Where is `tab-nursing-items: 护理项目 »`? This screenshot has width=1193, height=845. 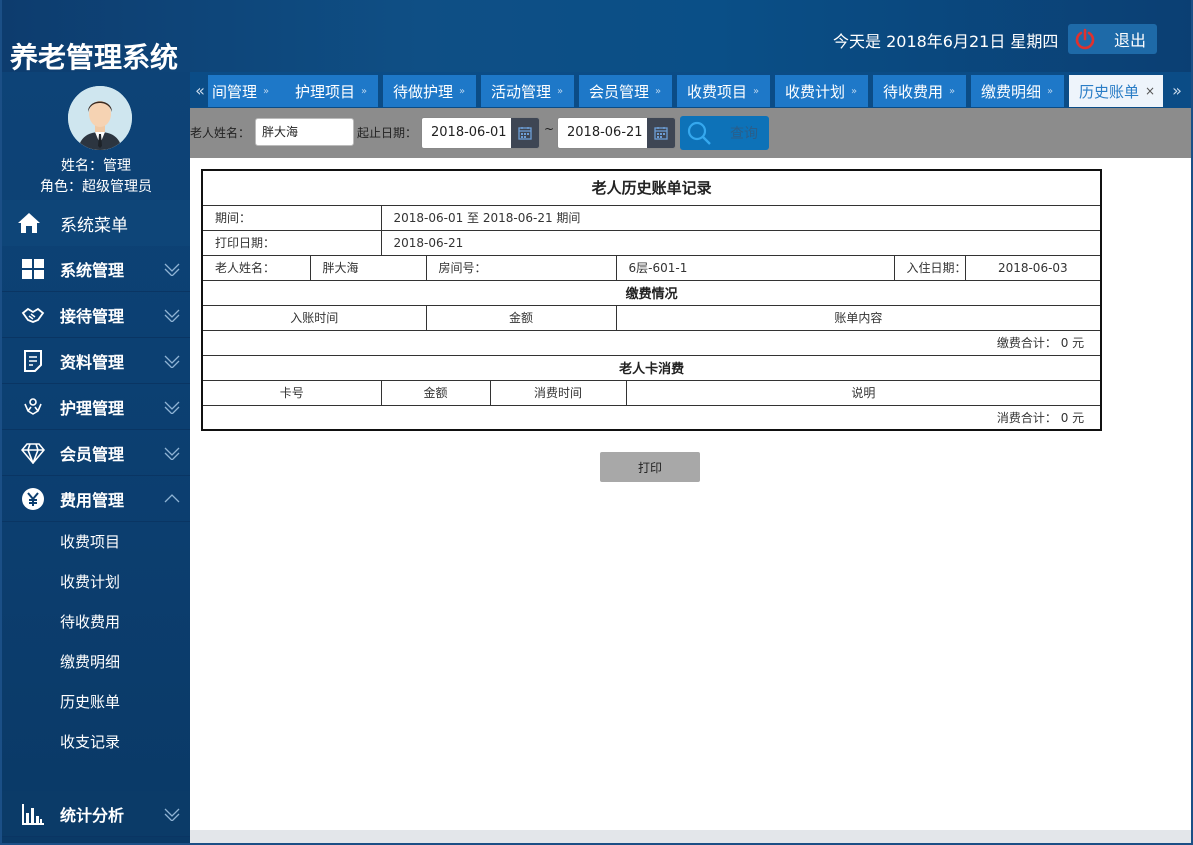 tab-nursing-items: 护理项目 » is located at coordinates (331, 91).